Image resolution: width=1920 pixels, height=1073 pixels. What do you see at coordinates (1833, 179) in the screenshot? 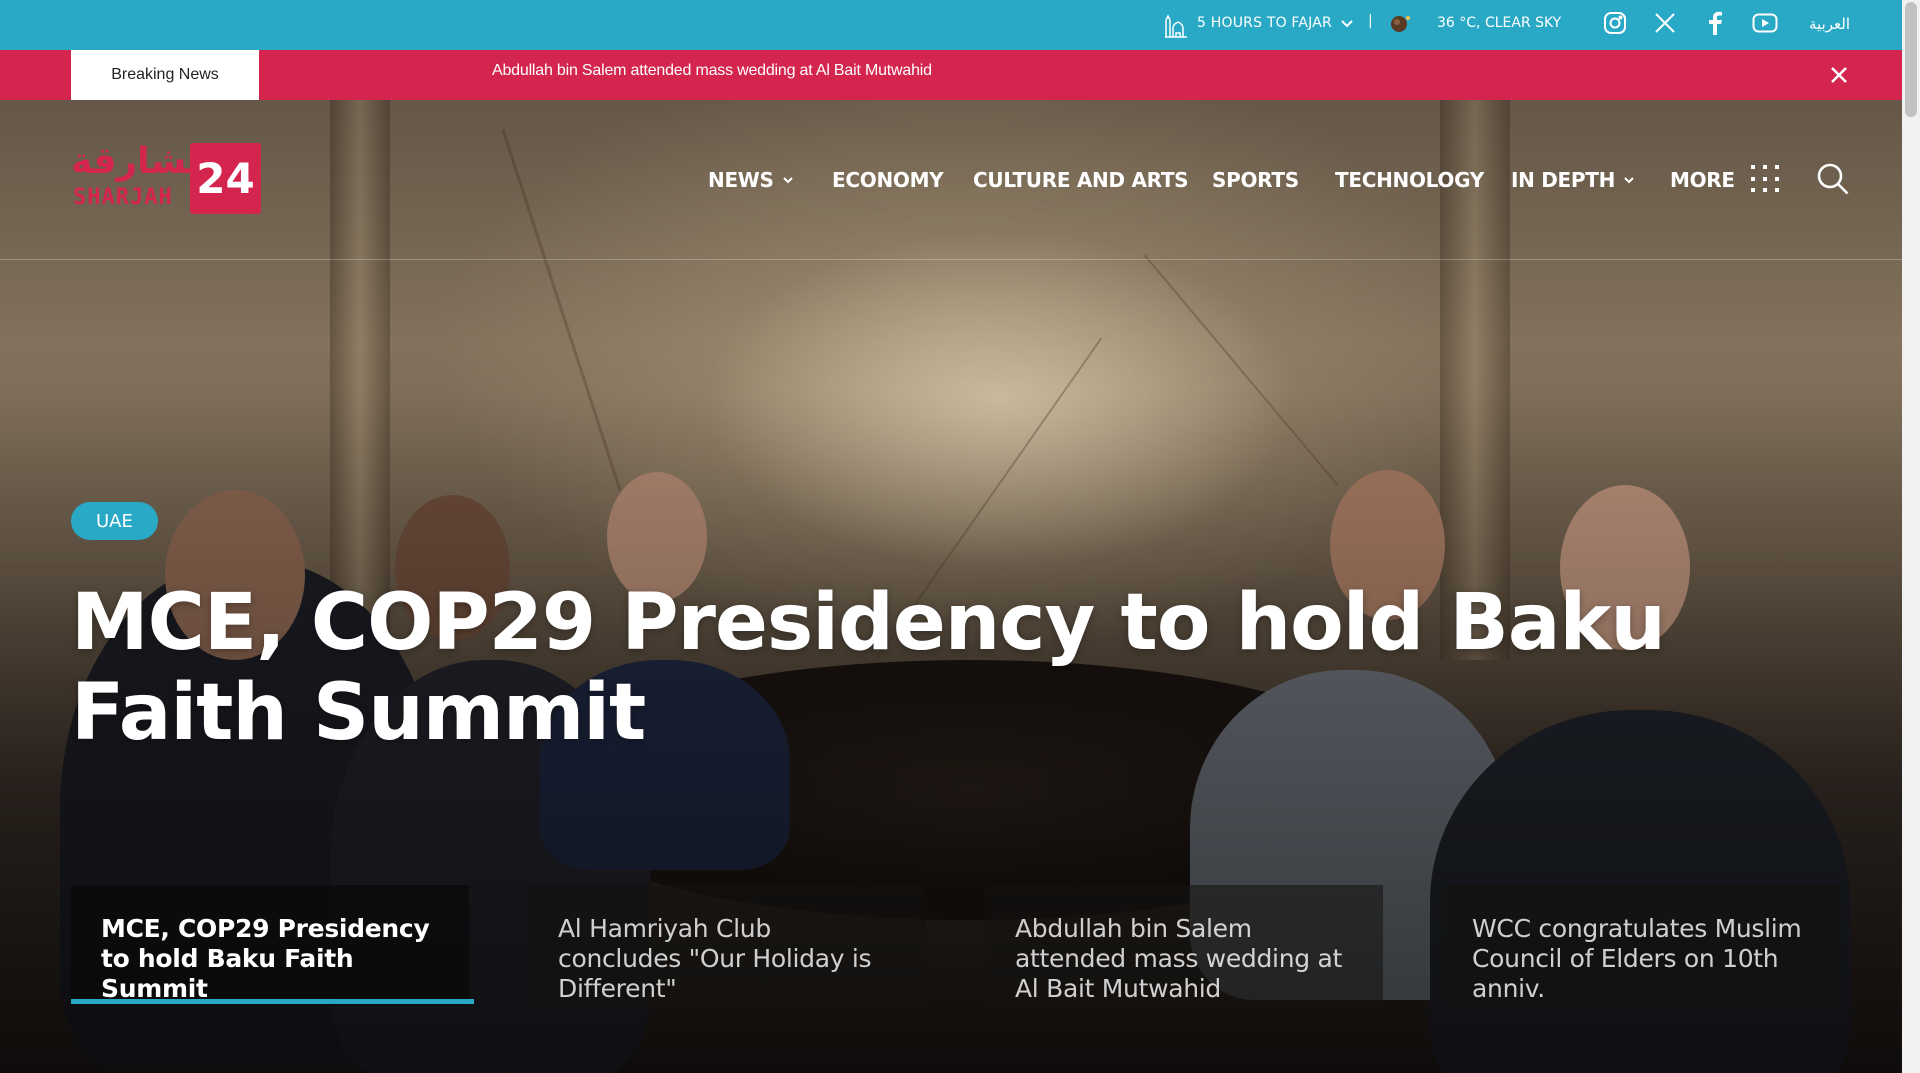
I see `search-icon` at bounding box center [1833, 179].